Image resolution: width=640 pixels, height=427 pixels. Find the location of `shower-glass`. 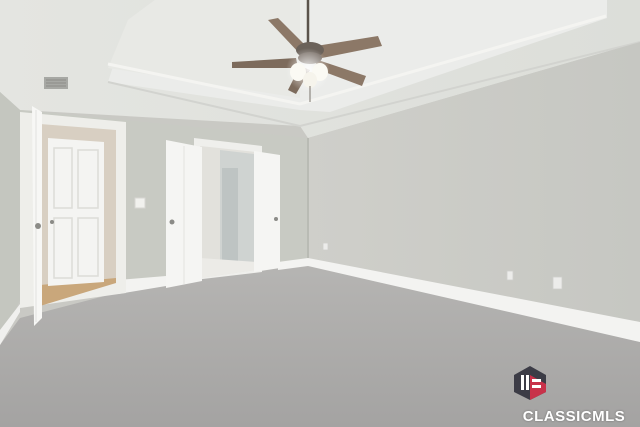

shower-glass is located at coordinates (230, 216).